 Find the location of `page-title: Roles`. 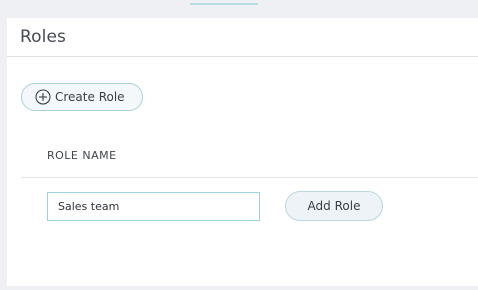

page-title: Roles is located at coordinates (43, 37).